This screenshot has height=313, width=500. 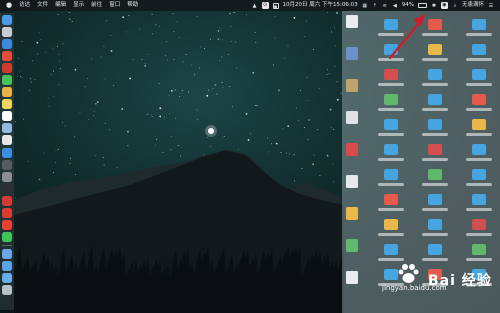 What do you see at coordinates (7, 224) in the screenshot?
I see `yandex-icon` at bounding box center [7, 224].